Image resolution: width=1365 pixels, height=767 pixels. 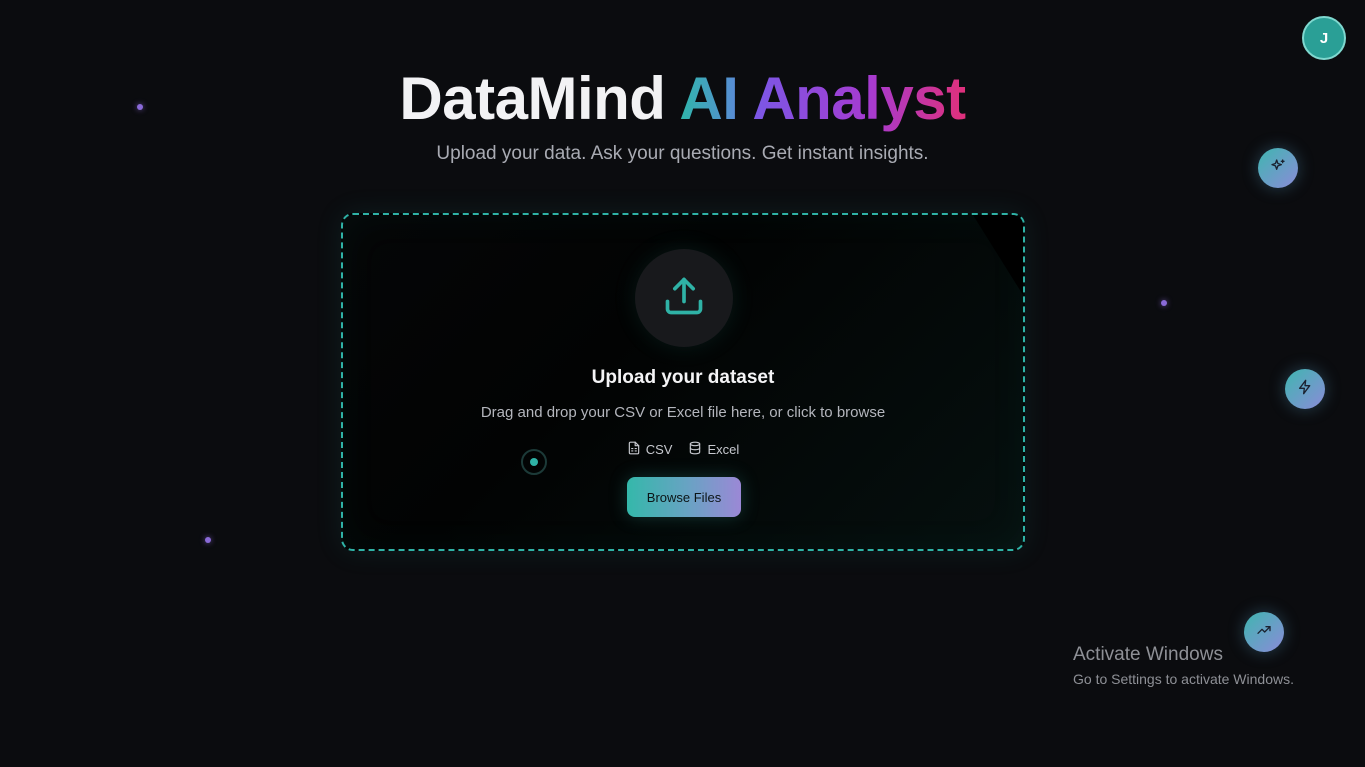 What do you see at coordinates (534, 462) in the screenshot?
I see `status-indicator-dot` at bounding box center [534, 462].